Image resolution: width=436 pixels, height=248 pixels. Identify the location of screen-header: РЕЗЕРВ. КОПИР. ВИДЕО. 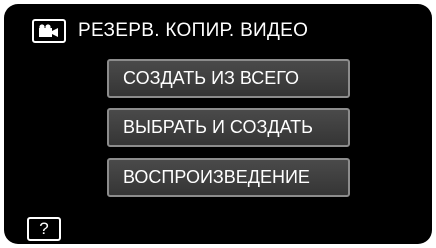
(170, 31).